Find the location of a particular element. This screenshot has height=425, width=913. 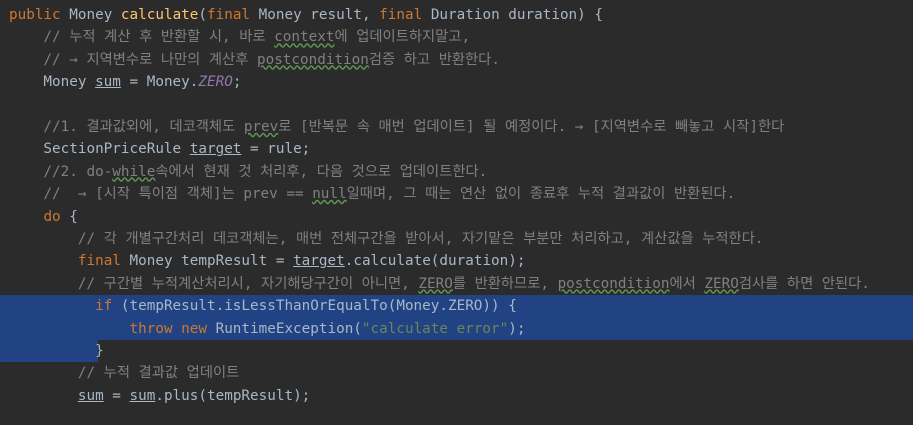

code-line-2: // 누적 계산 후 반환할 시, 바로 context에 업데이트하지말고, is located at coordinates (456, 37).